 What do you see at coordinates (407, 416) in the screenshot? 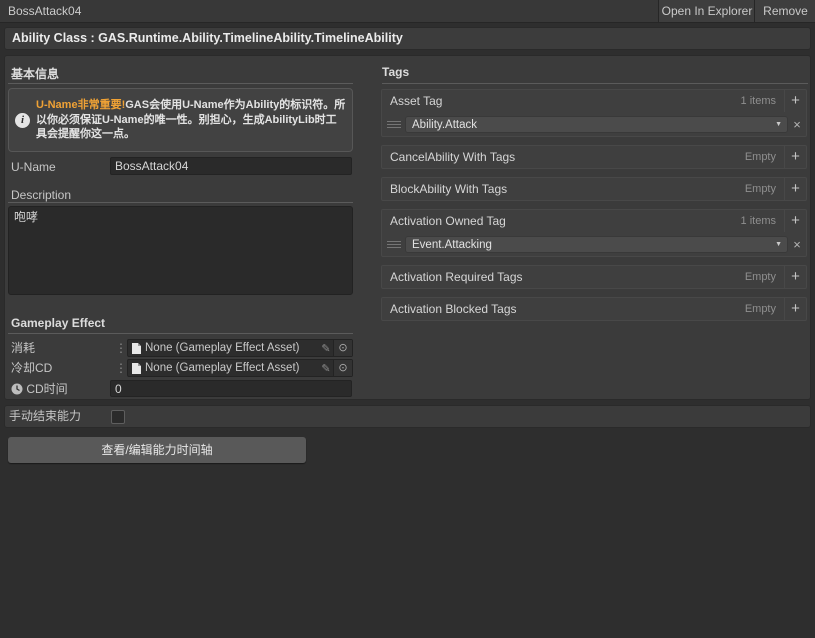
I see `manual-end-row: 手动结束能力` at bounding box center [407, 416].